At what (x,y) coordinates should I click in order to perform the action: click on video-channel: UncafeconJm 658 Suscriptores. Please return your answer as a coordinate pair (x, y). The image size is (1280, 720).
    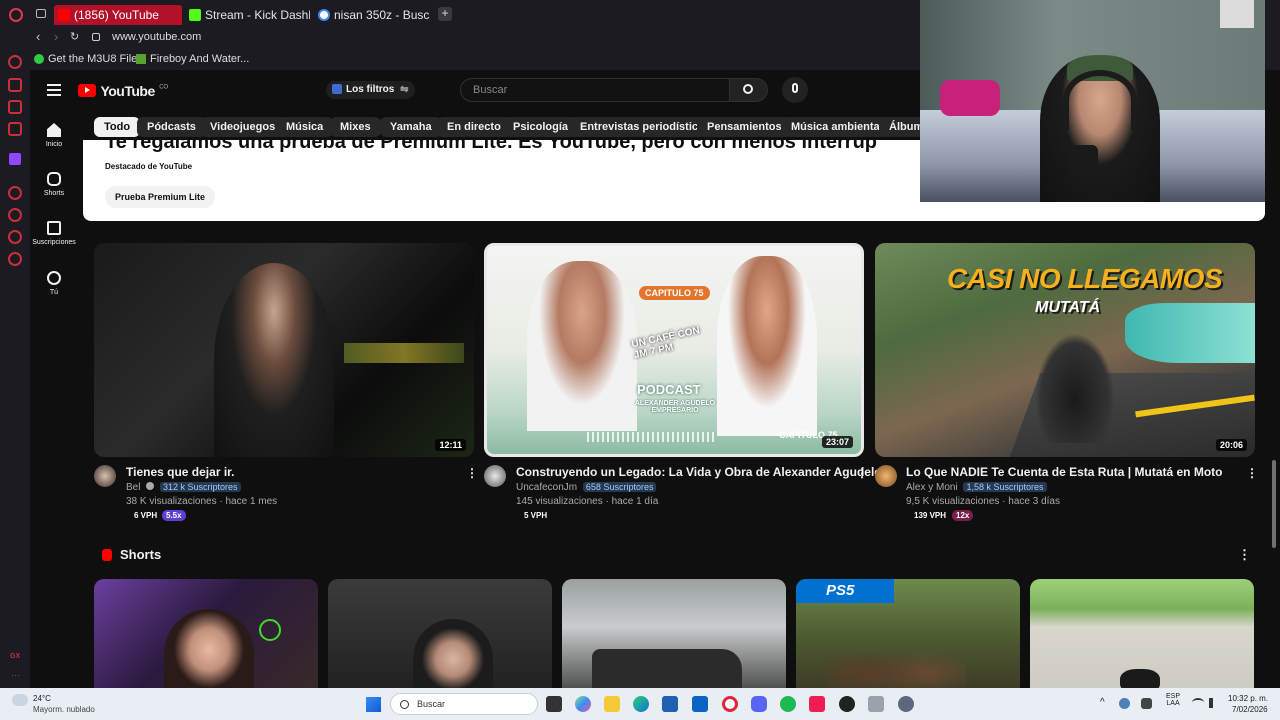
    Looking at the image, I should click on (586, 487).